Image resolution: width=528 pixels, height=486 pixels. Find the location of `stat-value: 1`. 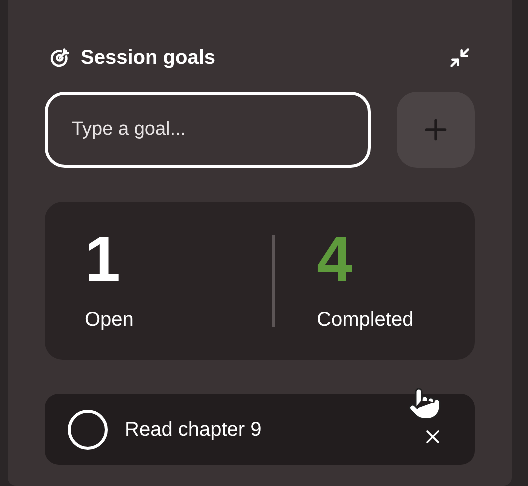

stat-value: 1 is located at coordinates (103, 259).